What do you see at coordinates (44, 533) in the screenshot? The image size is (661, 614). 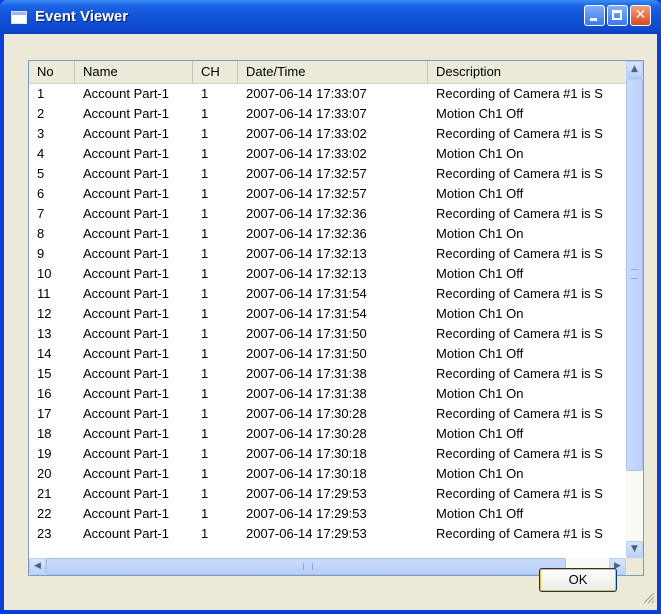 I see `cell-no: 23` at bounding box center [44, 533].